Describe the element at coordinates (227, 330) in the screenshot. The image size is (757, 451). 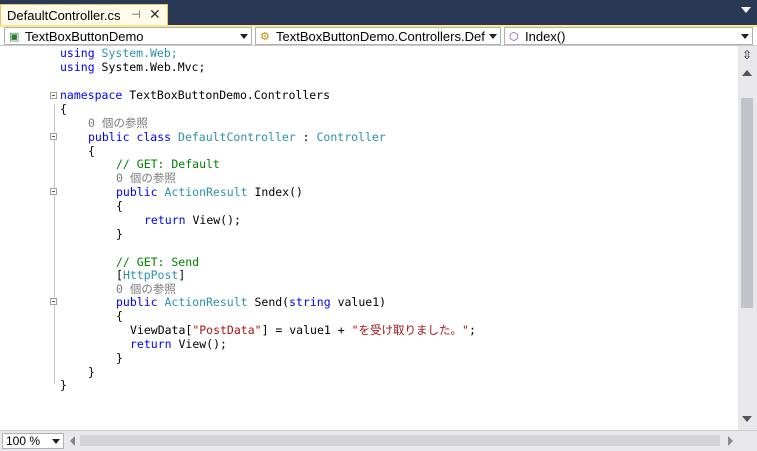
I see `string-literal: "PostData"` at that location.